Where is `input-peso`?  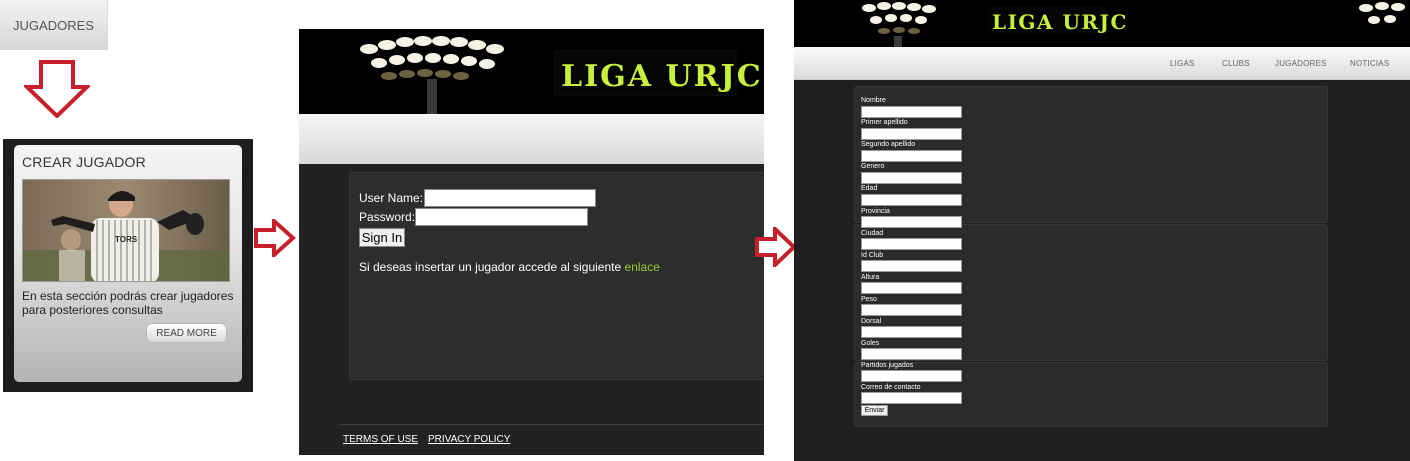 input-peso is located at coordinates (911, 310).